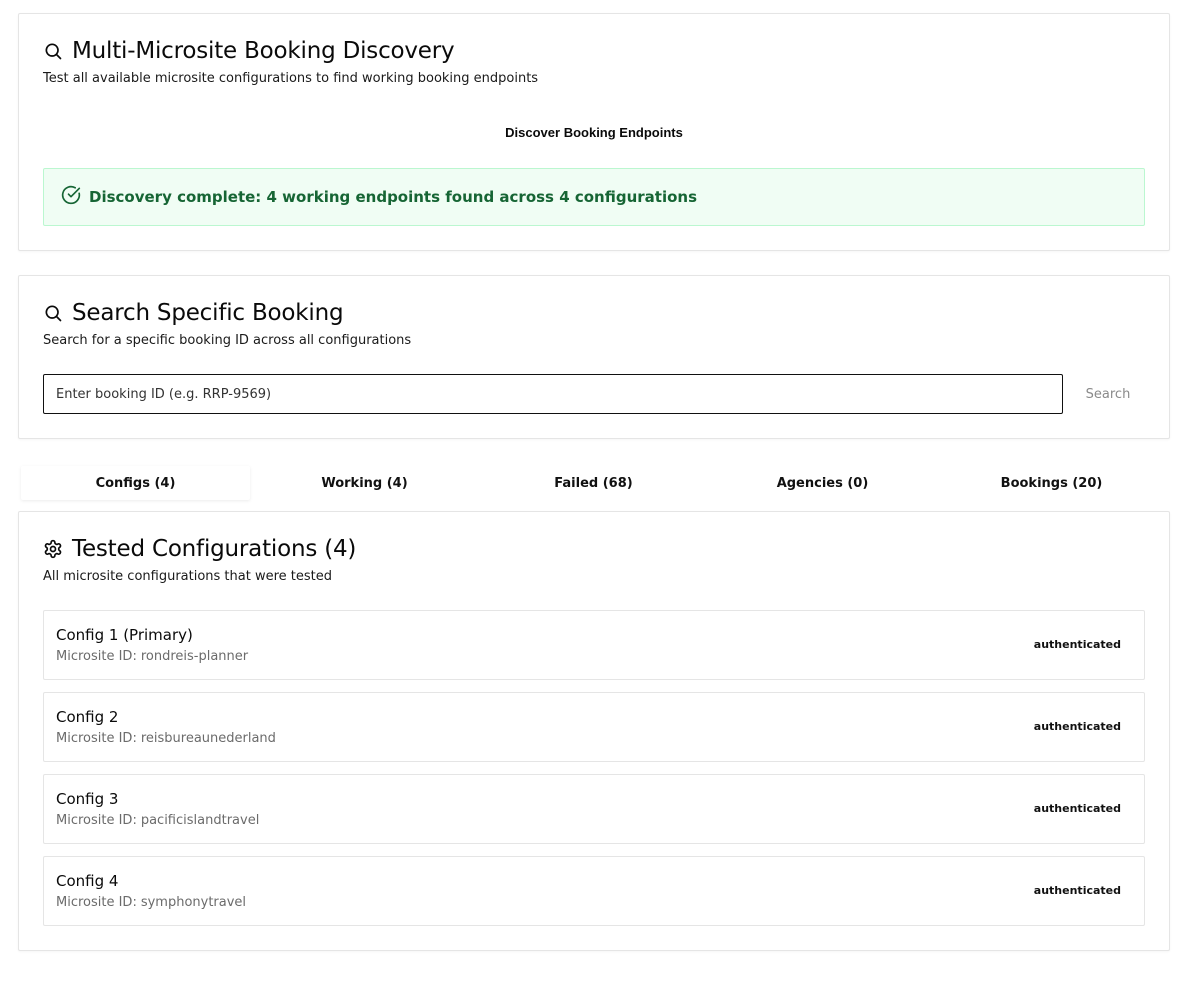 This screenshot has width=1186, height=1001. Describe the element at coordinates (553, 394) in the screenshot. I see `booking-id-input` at that location.